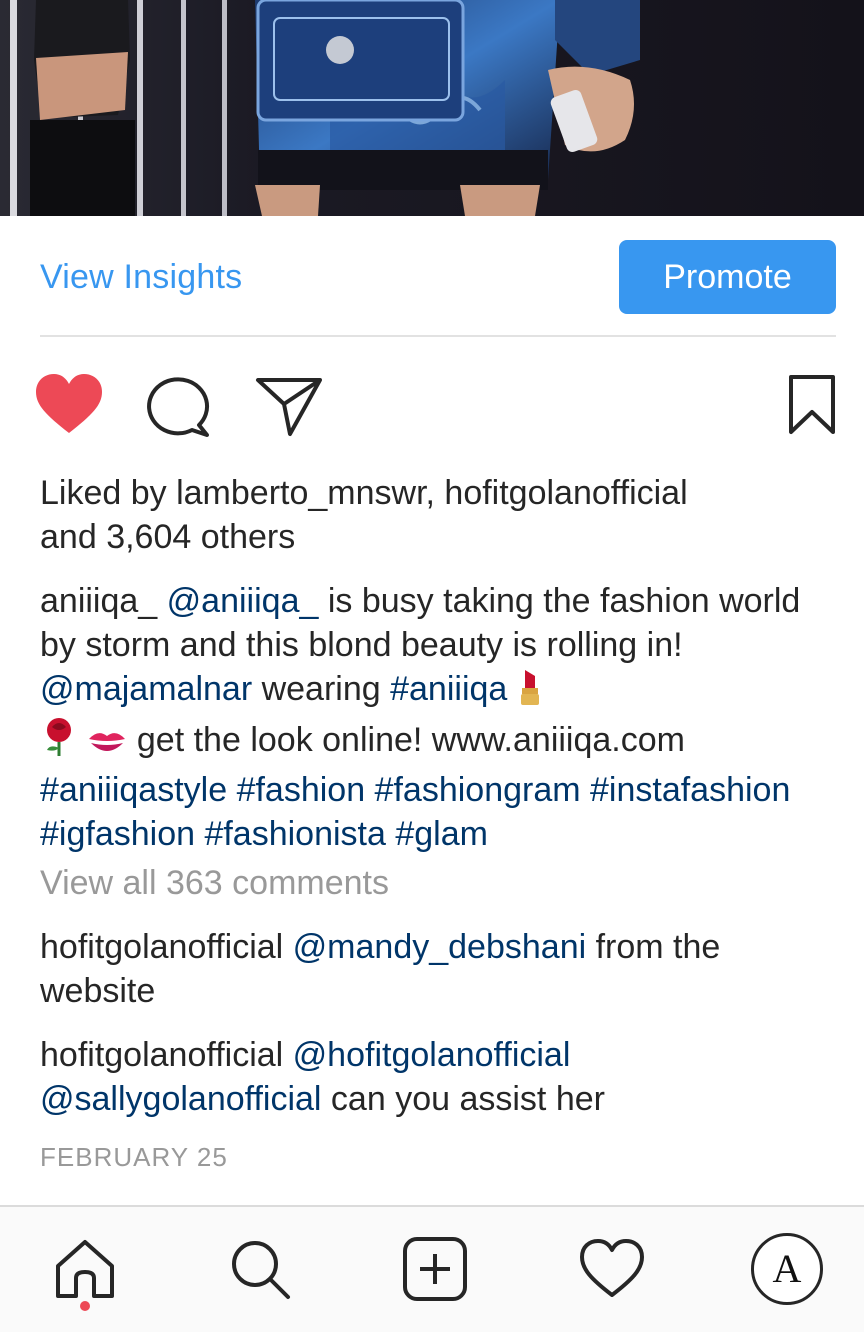 Image resolution: width=864 pixels, height=1332 pixels. What do you see at coordinates (438, 277) in the screenshot?
I see `insights-row: View Insights Promote` at bounding box center [438, 277].